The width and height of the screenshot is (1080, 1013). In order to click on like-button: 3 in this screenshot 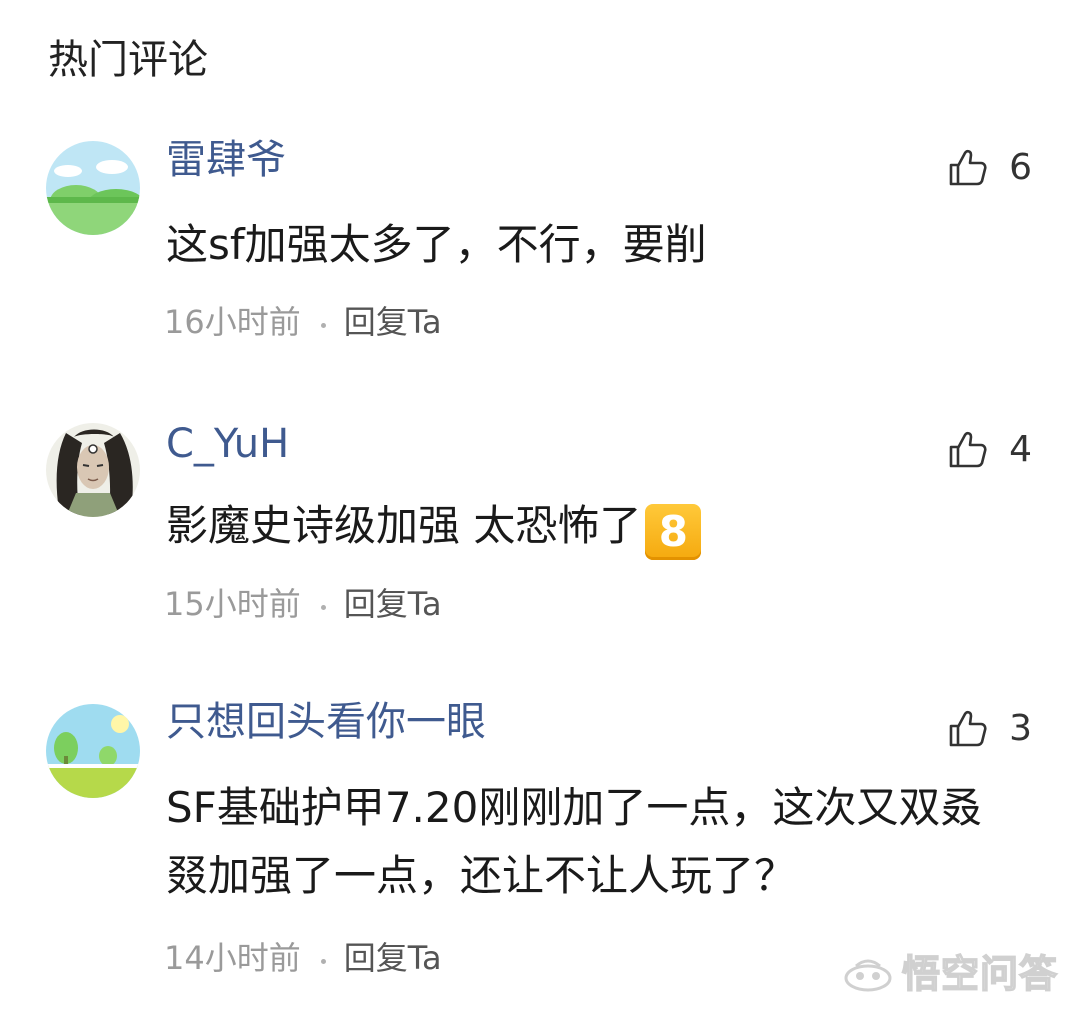, I will do `click(989, 729)`.